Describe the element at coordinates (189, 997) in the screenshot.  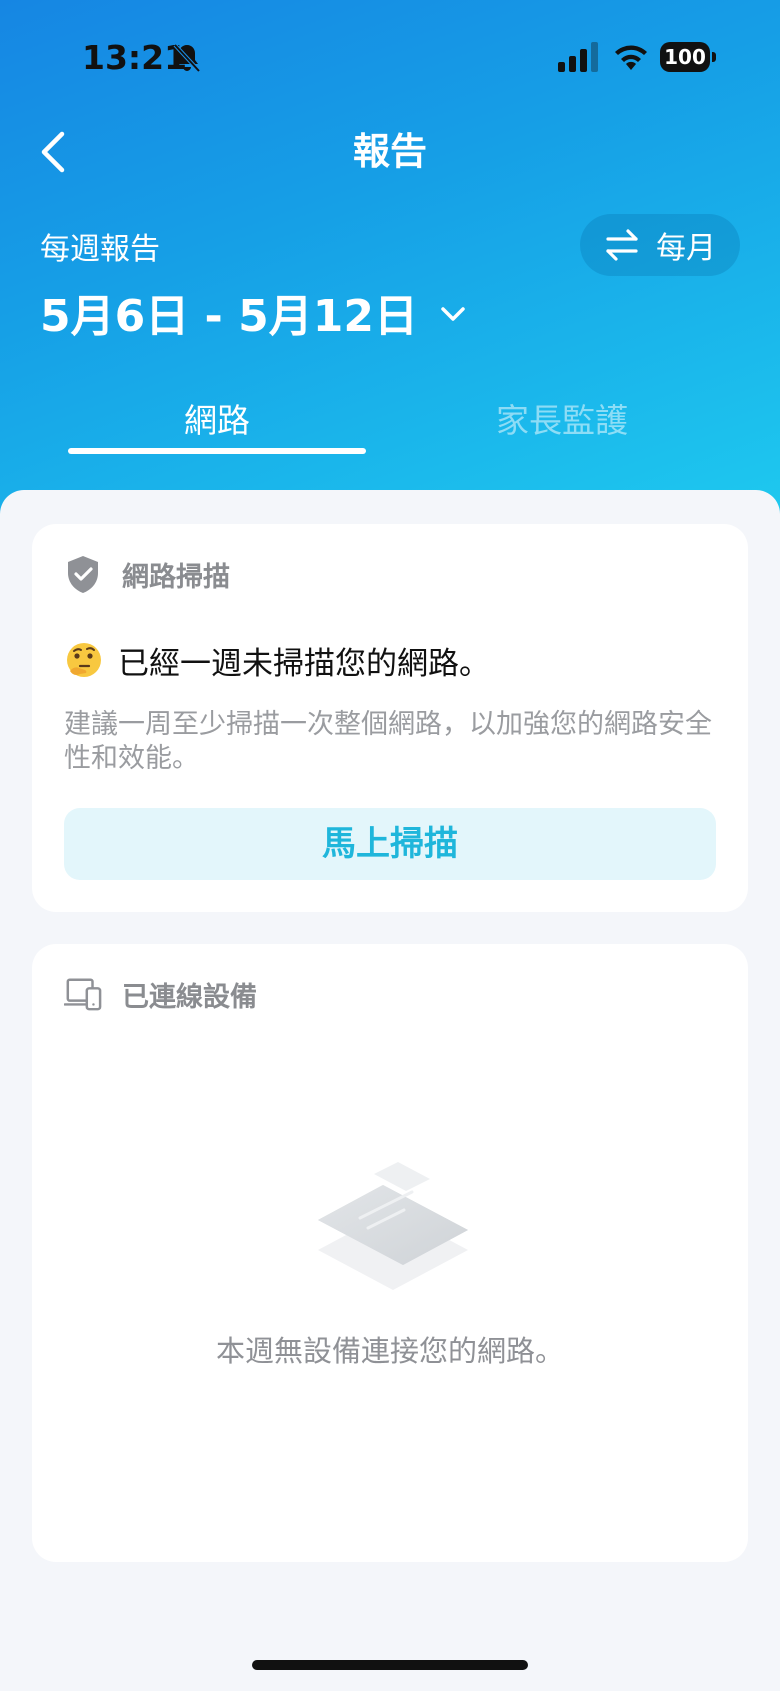
I see `devices-card-title: 已連線設備` at that location.